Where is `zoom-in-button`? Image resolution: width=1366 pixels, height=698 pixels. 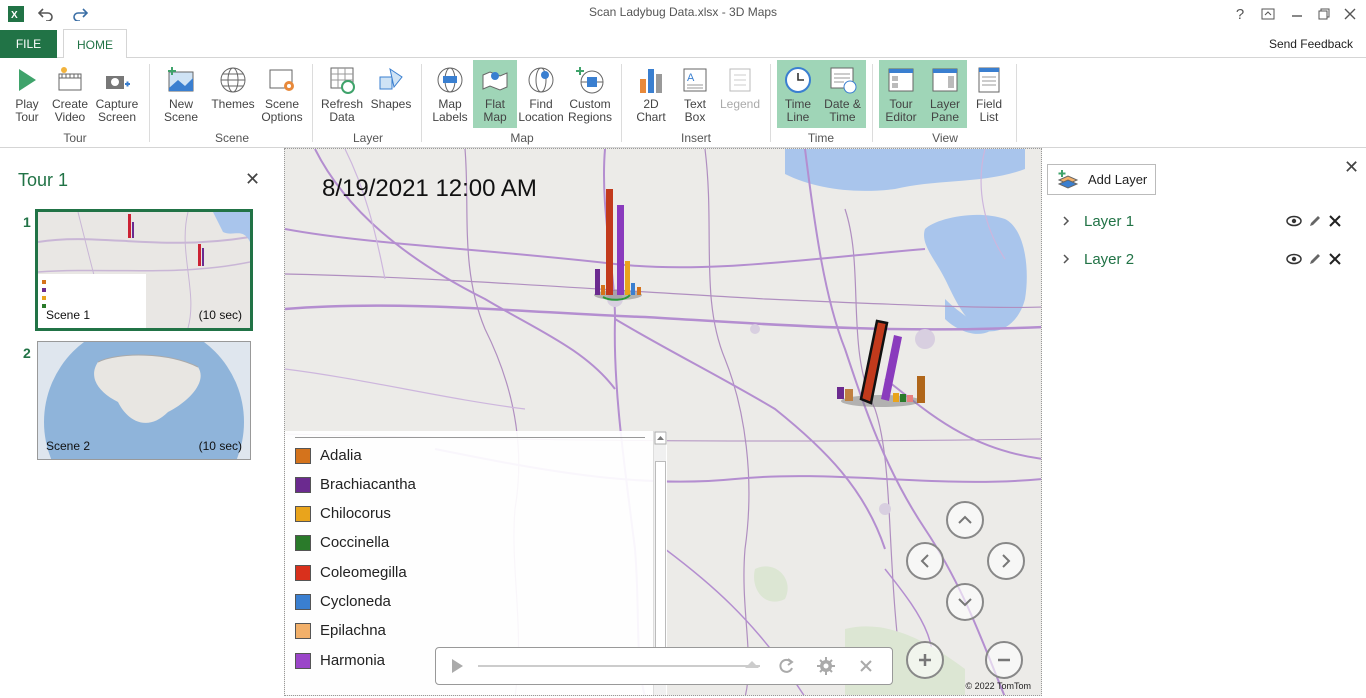 zoom-in-button is located at coordinates (925, 660).